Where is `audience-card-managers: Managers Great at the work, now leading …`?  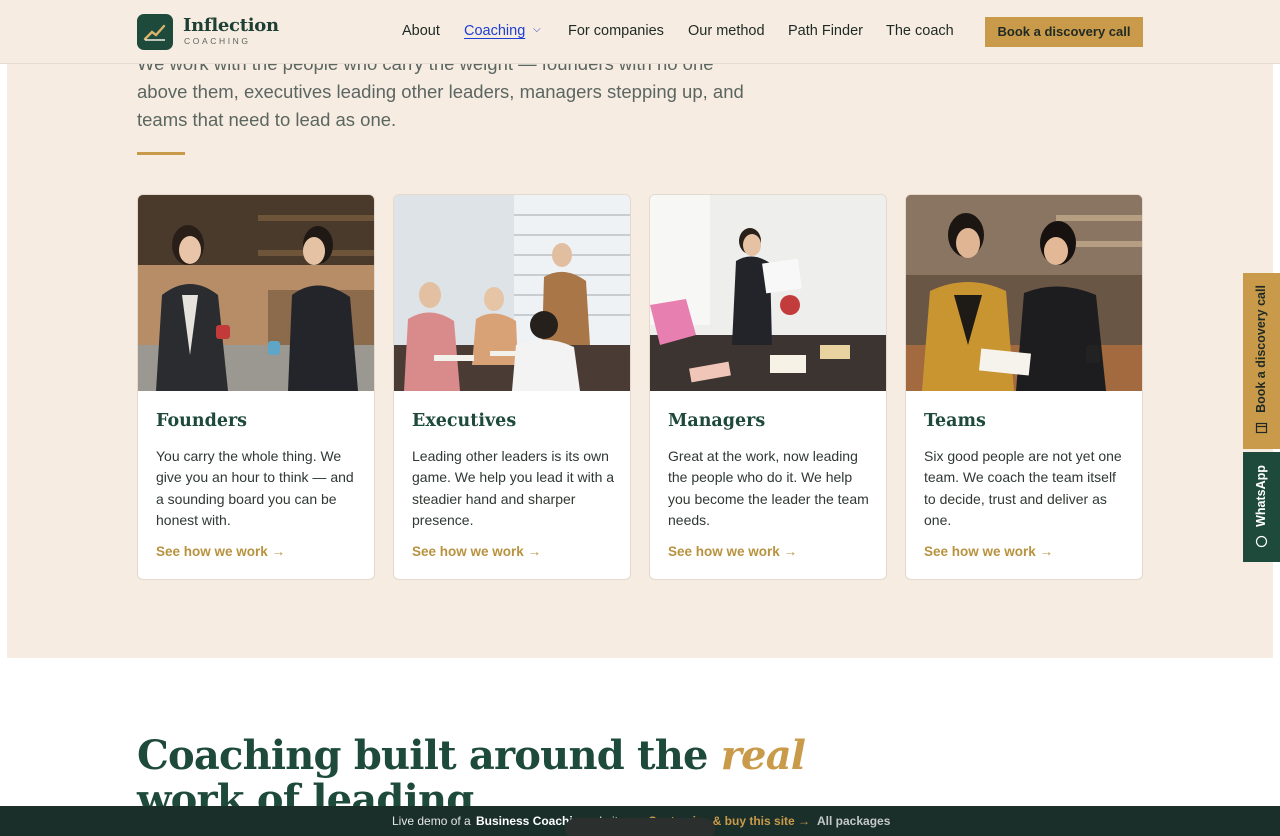
audience-card-managers: Managers Great at the work, now leading … is located at coordinates (768, 387).